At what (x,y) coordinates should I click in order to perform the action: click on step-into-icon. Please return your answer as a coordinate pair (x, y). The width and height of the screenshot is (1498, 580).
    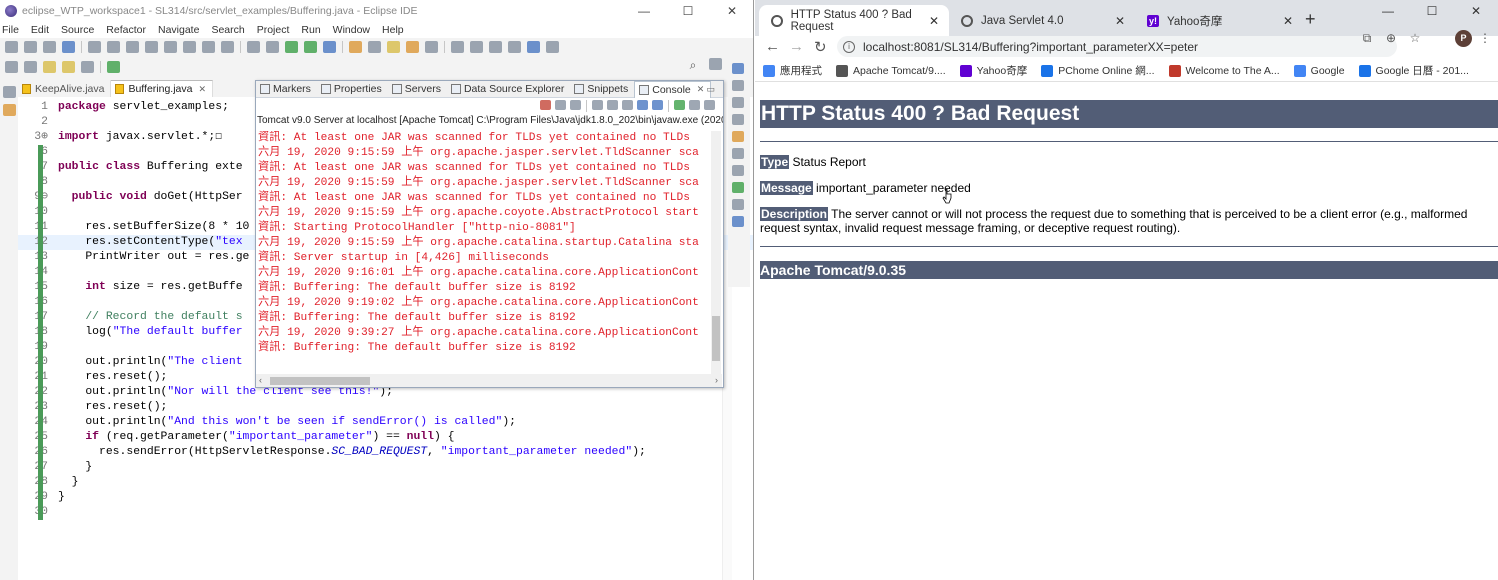
    Looking at the image, I should click on (189, 47).